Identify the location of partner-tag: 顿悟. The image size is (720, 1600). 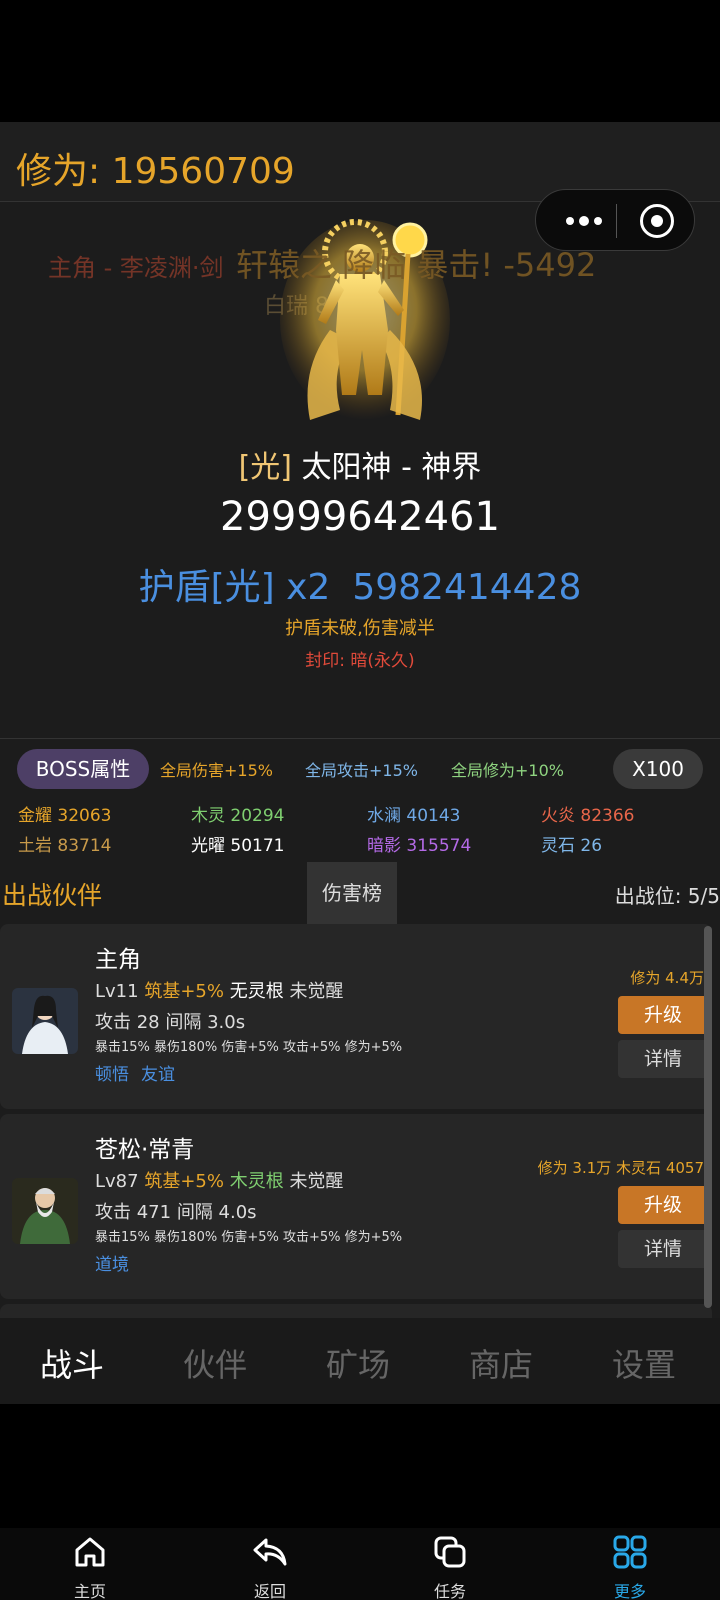
(112, 1075).